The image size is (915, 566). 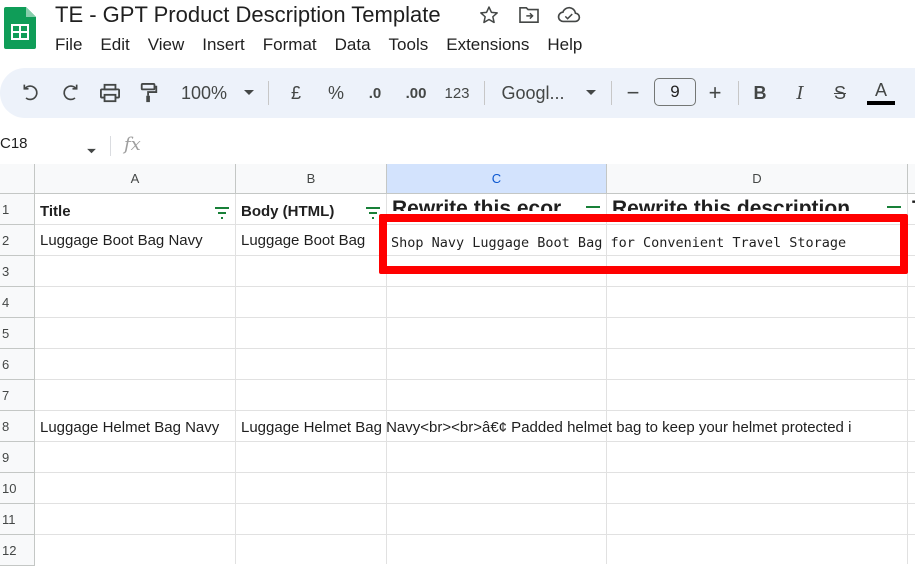 I want to click on row-header-11: 11, so click(x=17, y=519).